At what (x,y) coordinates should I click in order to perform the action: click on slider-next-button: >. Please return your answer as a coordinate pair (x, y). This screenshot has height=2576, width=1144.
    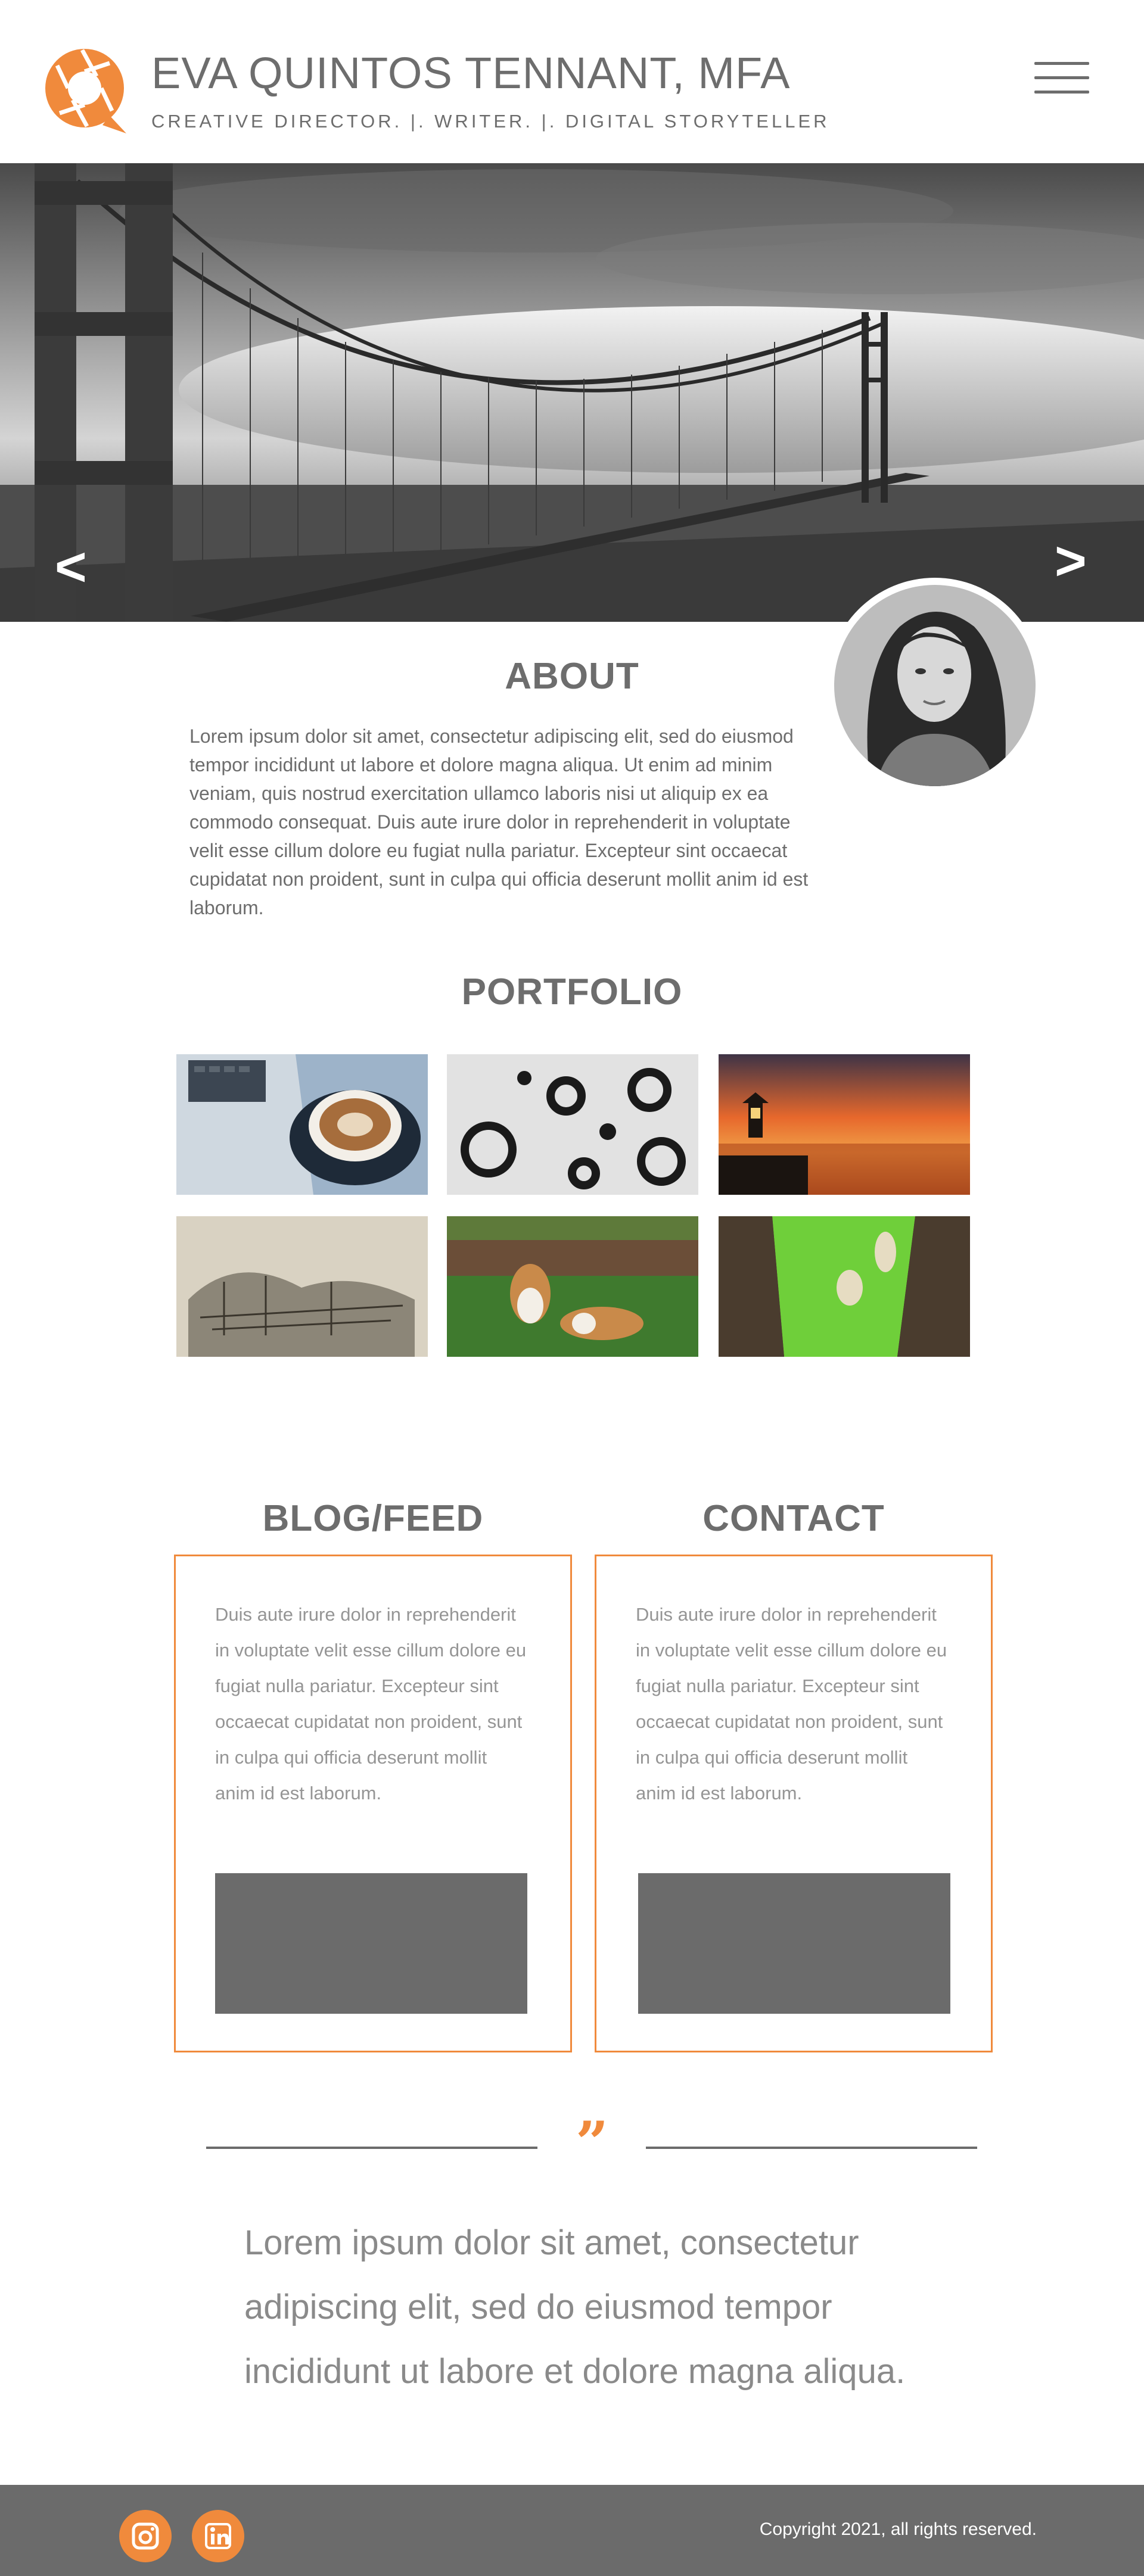
    Looking at the image, I should click on (1071, 561).